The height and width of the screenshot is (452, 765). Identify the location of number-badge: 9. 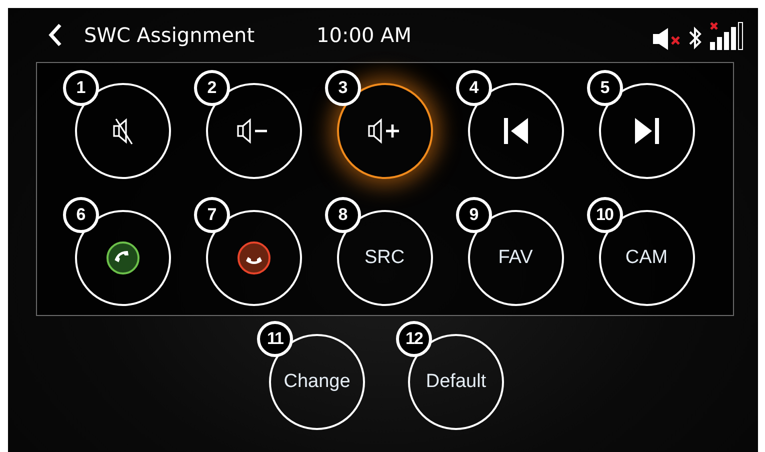
(474, 215).